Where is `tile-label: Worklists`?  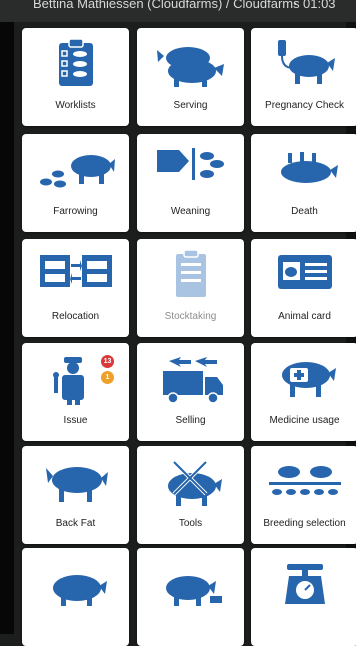
tile-label: Worklists is located at coordinates (75, 105).